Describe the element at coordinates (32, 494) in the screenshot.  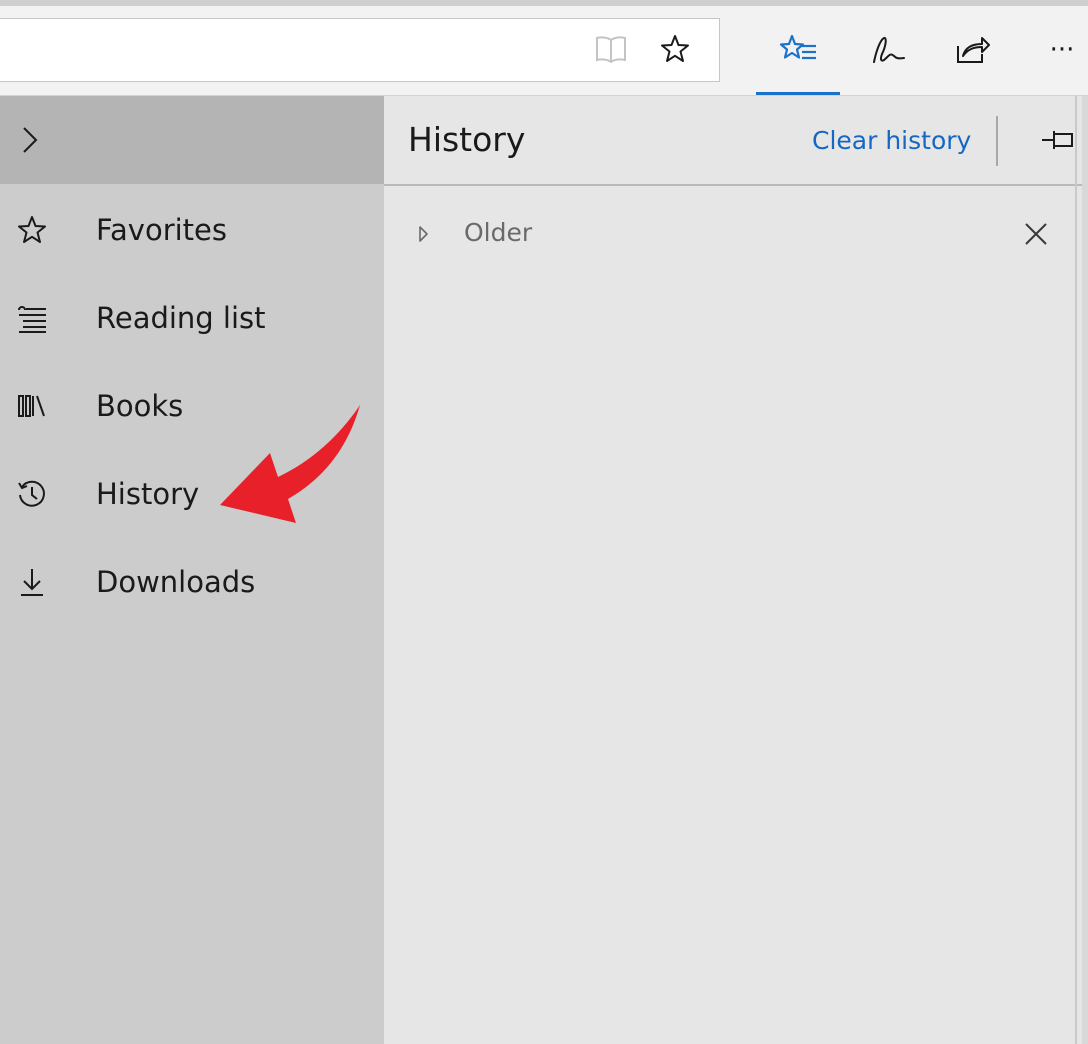
I see `history-icon` at that location.